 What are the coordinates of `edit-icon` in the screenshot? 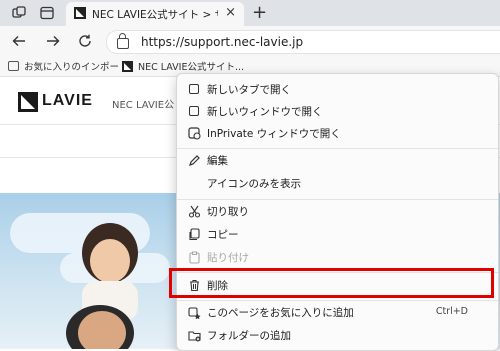 It's located at (194, 160).